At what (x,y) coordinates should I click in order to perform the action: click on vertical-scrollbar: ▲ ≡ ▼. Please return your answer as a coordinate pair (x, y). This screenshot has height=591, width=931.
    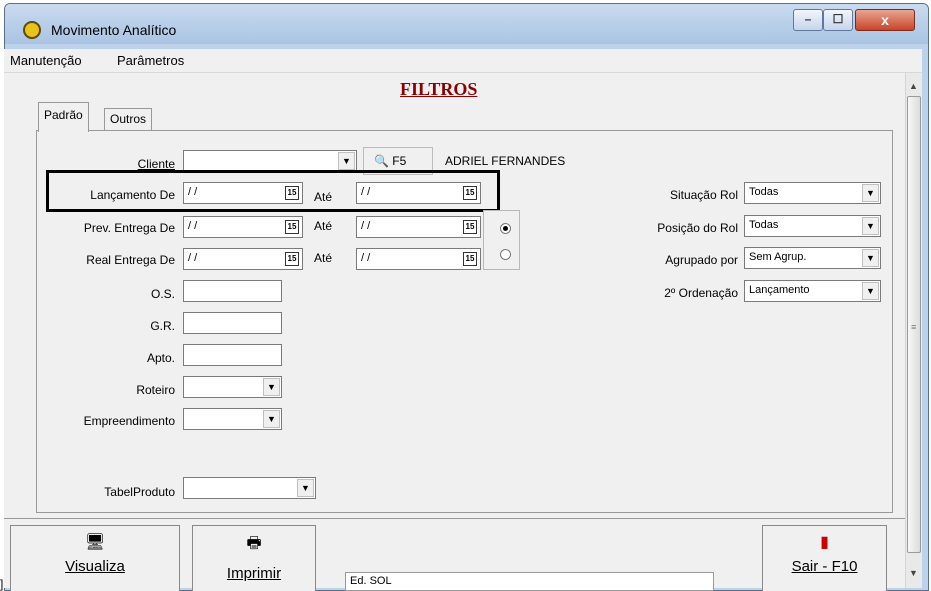
    Looking at the image, I should click on (913, 330).